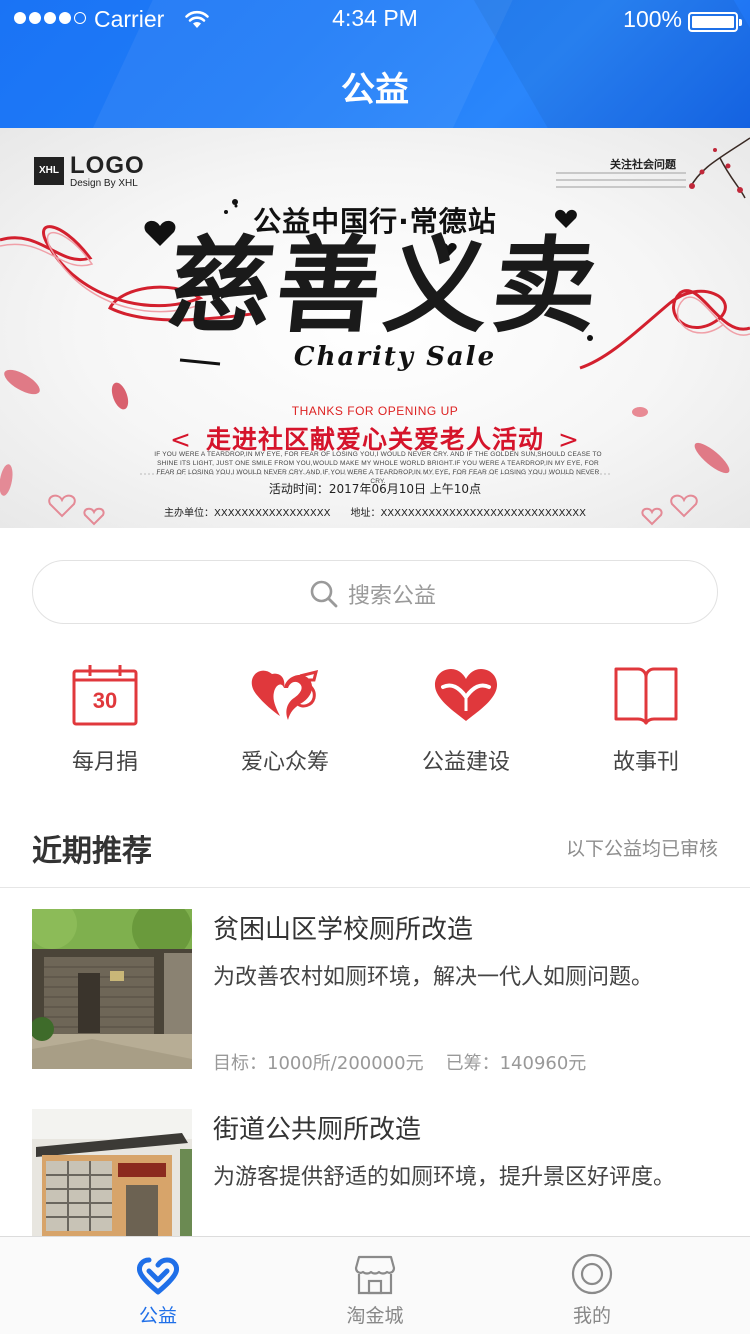 The height and width of the screenshot is (1334, 750). I want to click on tab-profile: 我的, so click(592, 1285).